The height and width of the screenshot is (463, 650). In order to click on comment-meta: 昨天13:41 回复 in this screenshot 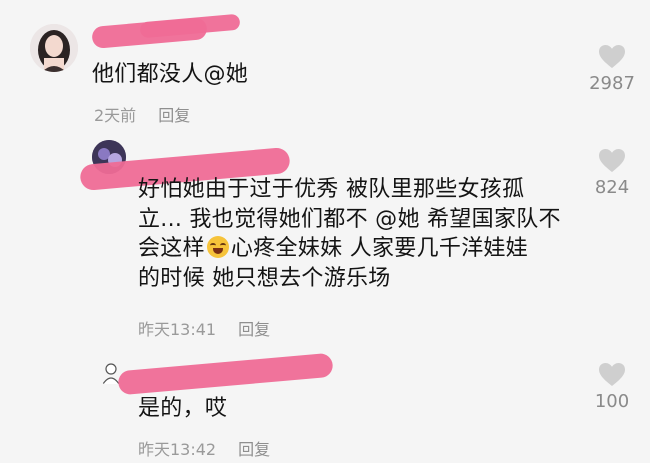, I will do `click(204, 328)`.